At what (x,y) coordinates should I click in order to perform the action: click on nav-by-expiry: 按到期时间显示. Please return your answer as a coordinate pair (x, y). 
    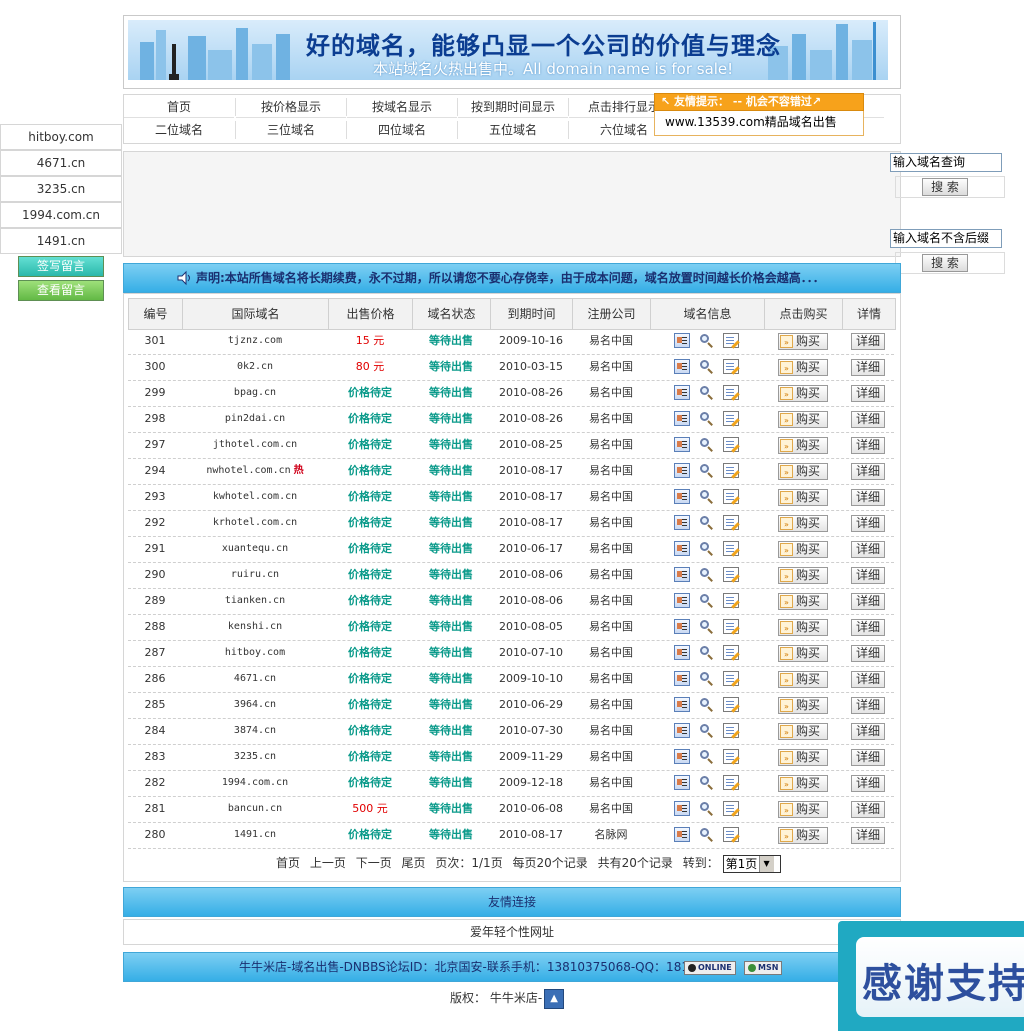
    Looking at the image, I should click on (513, 107).